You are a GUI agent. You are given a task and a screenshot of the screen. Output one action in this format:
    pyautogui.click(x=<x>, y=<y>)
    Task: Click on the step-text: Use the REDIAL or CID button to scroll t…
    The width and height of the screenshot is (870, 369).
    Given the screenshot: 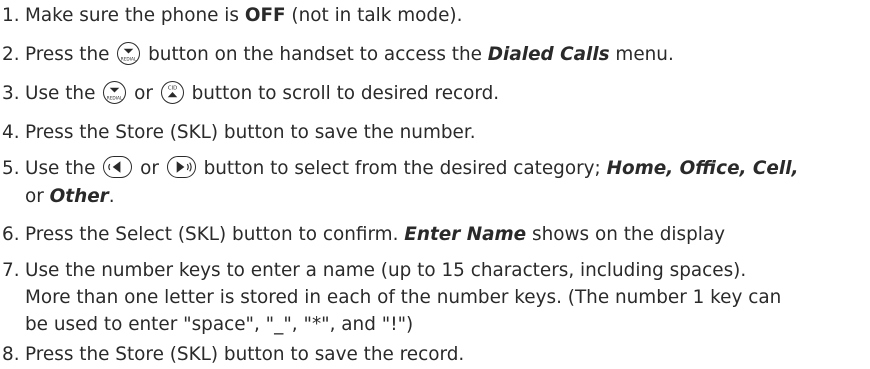 What is the action you would take?
    pyautogui.click(x=262, y=93)
    